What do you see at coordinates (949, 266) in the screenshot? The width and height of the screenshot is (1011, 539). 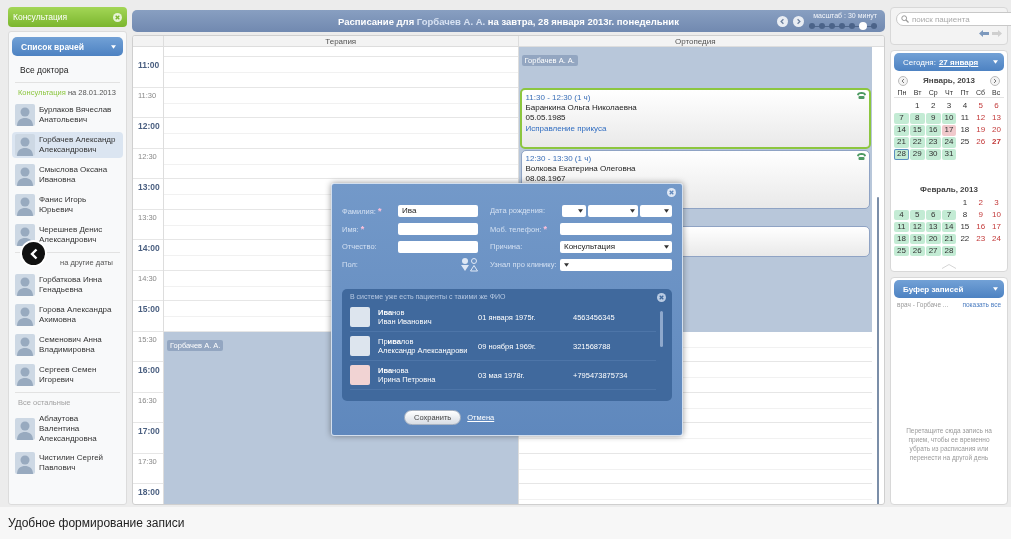 I see `grip-icon` at bounding box center [949, 266].